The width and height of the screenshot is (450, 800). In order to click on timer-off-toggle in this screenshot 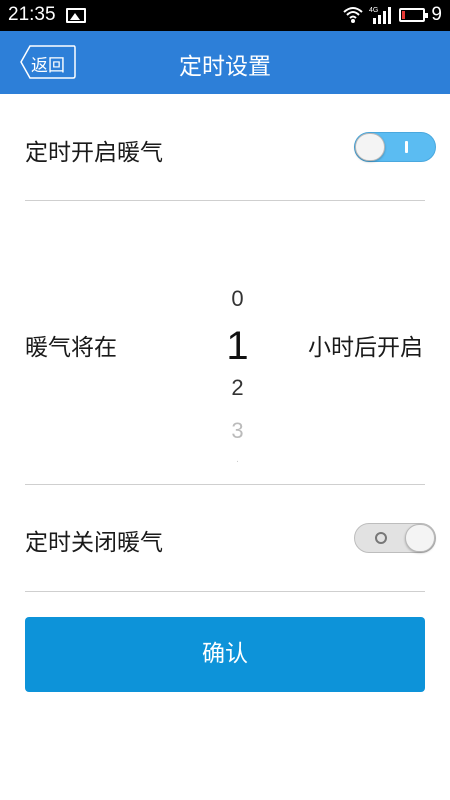, I will do `click(395, 538)`.